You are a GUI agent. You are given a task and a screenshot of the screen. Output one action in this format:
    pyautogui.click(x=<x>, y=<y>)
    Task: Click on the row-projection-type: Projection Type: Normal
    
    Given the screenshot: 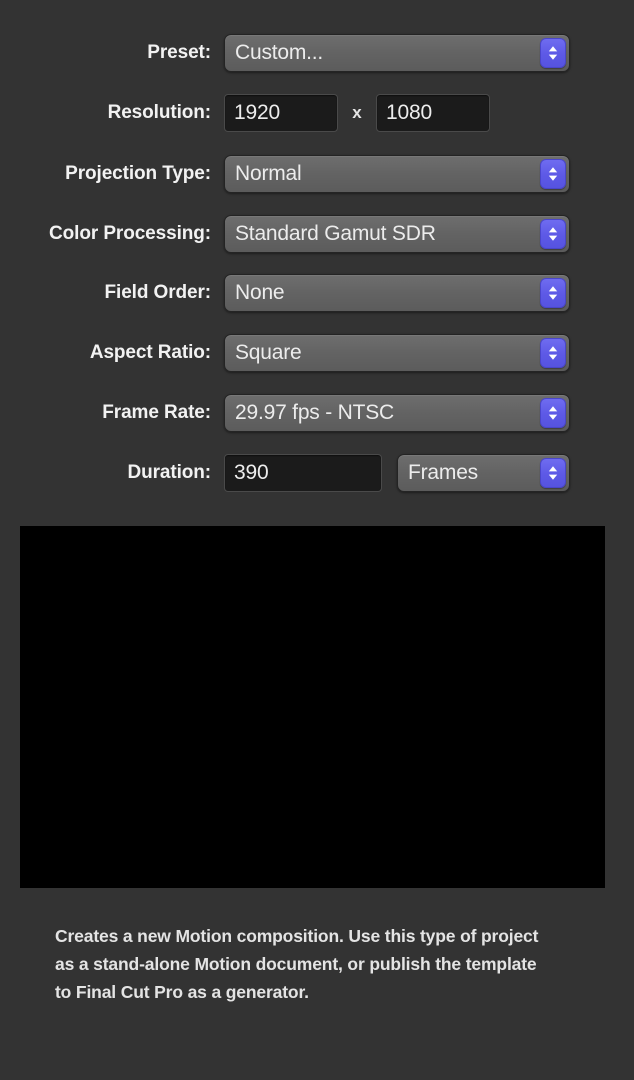 What is the action you would take?
    pyautogui.click(x=317, y=174)
    